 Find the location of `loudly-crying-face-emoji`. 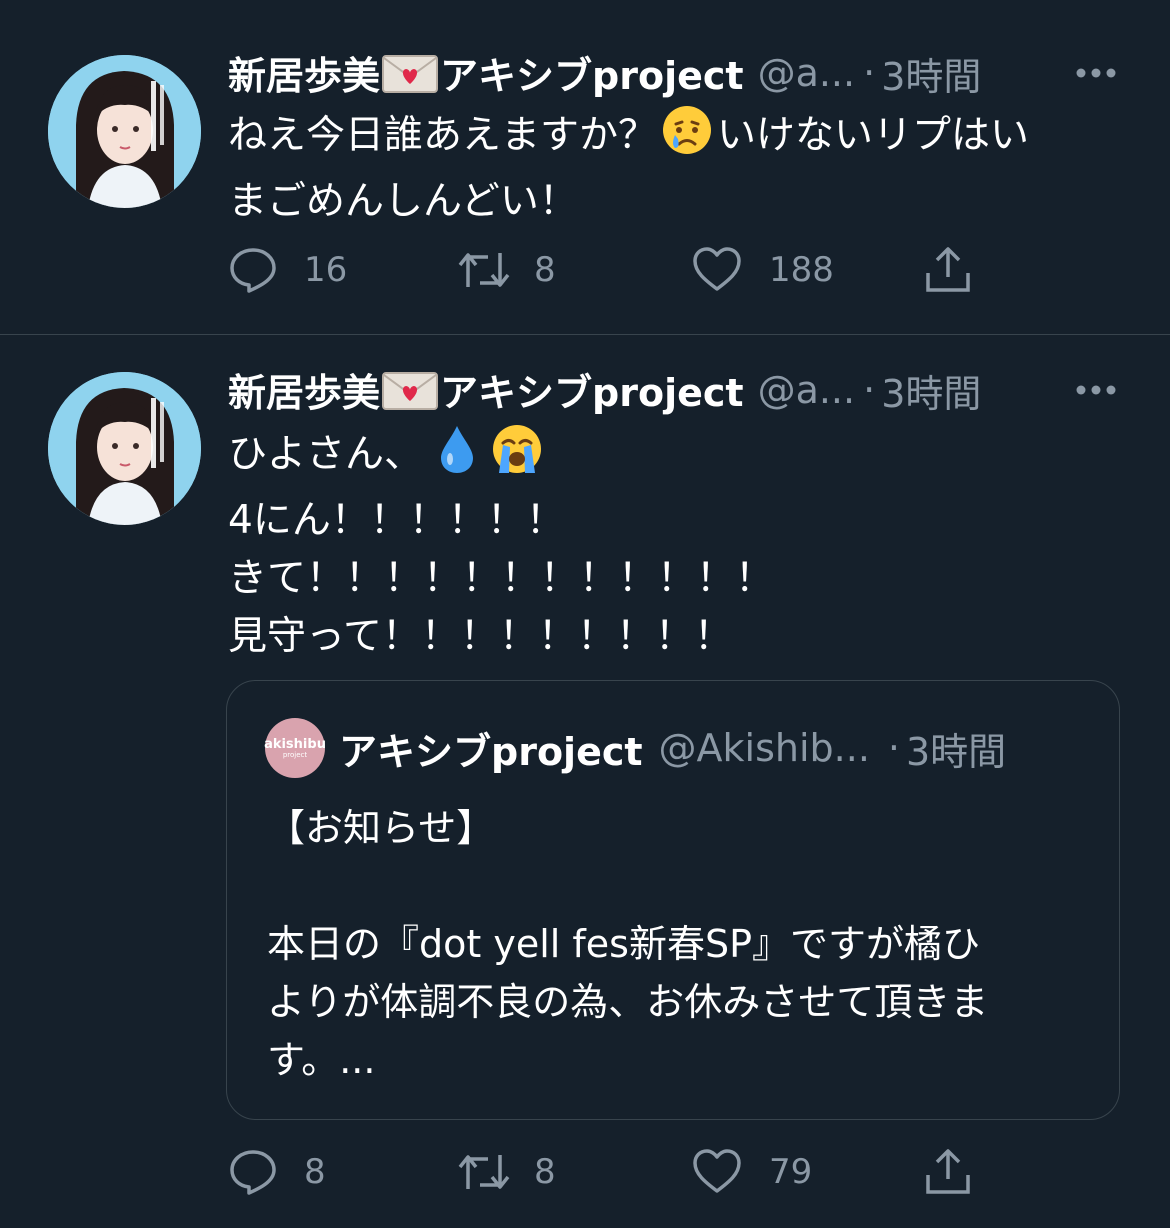

loudly-crying-face-emoji is located at coordinates (517, 457).